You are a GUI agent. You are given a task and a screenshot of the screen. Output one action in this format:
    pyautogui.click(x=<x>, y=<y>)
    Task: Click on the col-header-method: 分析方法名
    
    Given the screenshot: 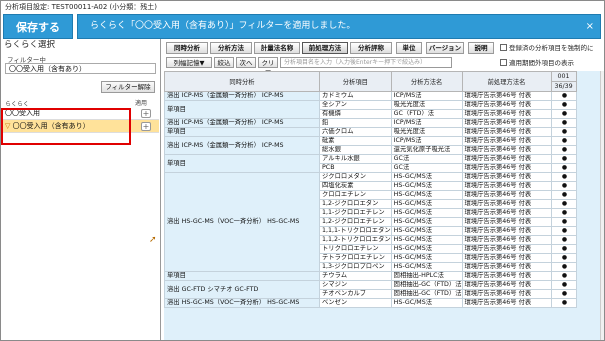 What is the action you would take?
    pyautogui.click(x=426, y=81)
    